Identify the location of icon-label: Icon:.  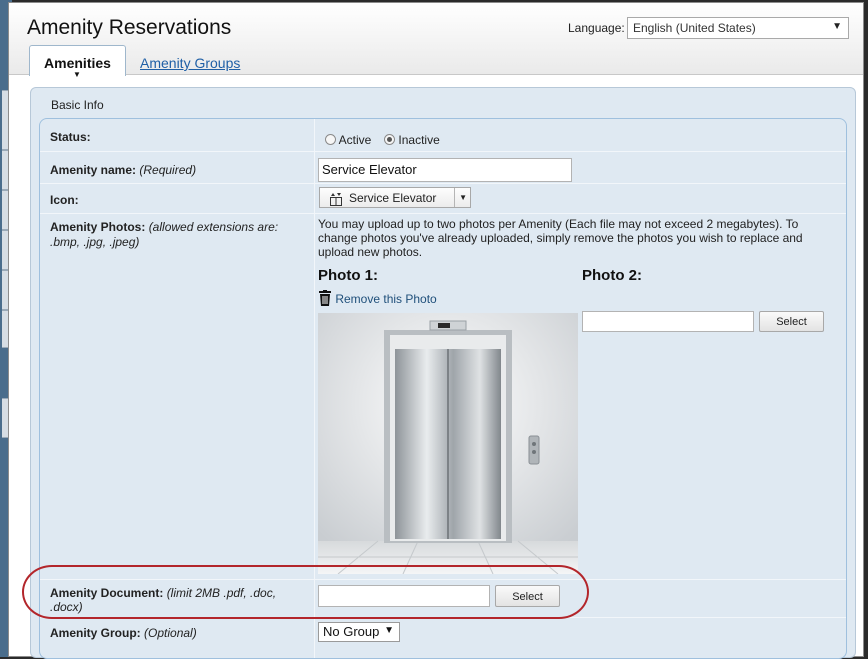
(64, 200).